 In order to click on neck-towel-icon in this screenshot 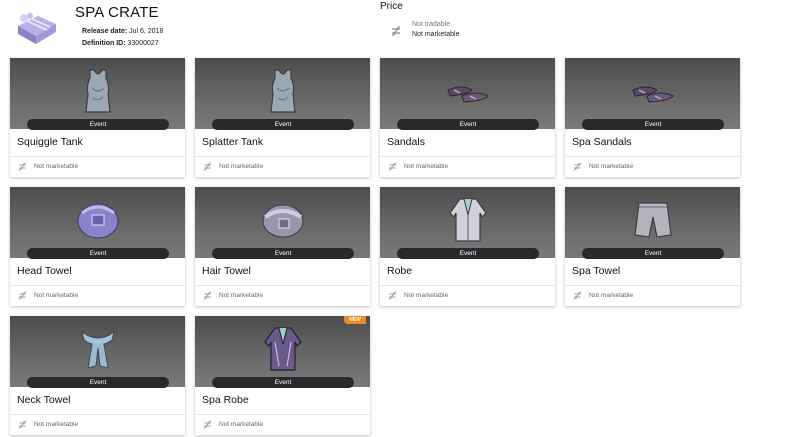, I will do `click(98, 349)`.